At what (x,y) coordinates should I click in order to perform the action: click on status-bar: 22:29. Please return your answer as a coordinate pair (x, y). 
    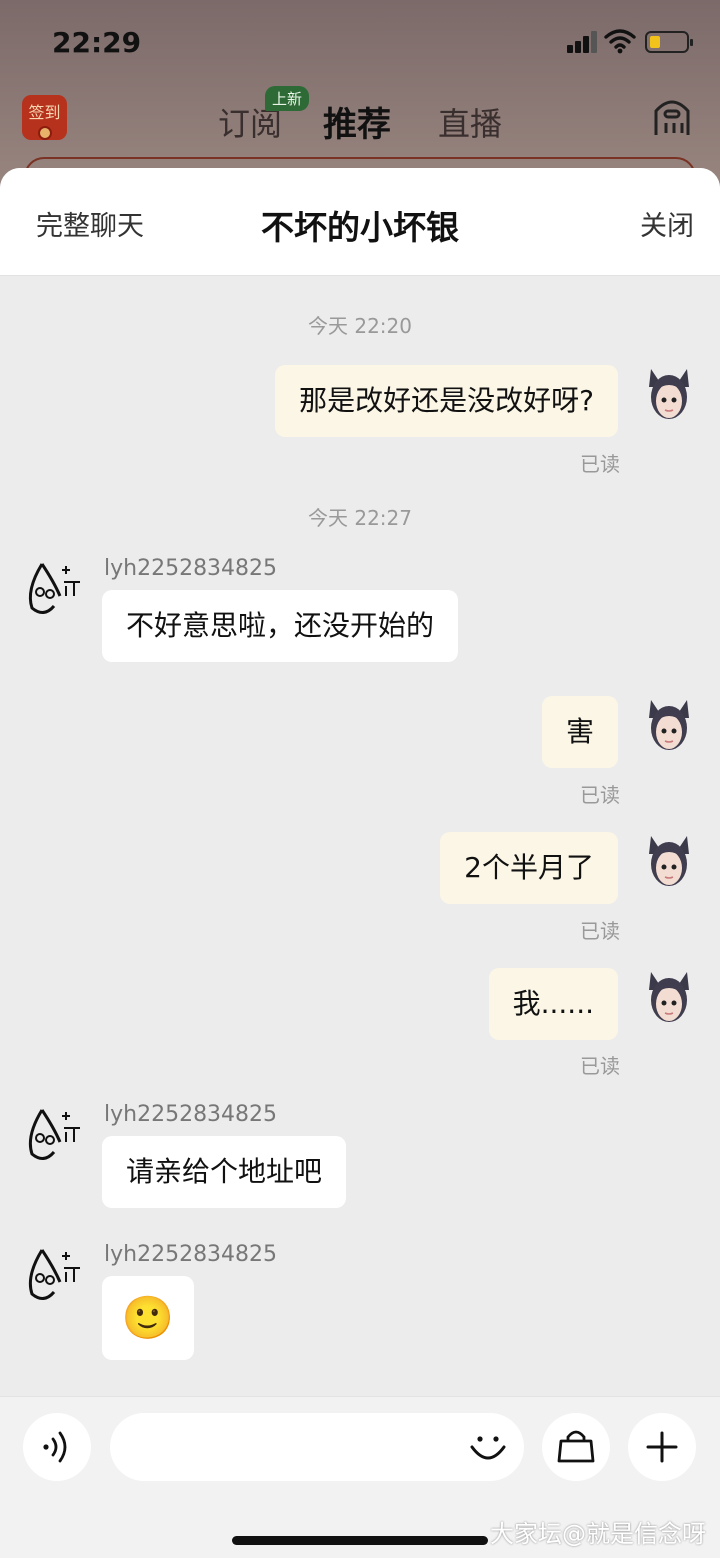
    Looking at the image, I should click on (360, 43).